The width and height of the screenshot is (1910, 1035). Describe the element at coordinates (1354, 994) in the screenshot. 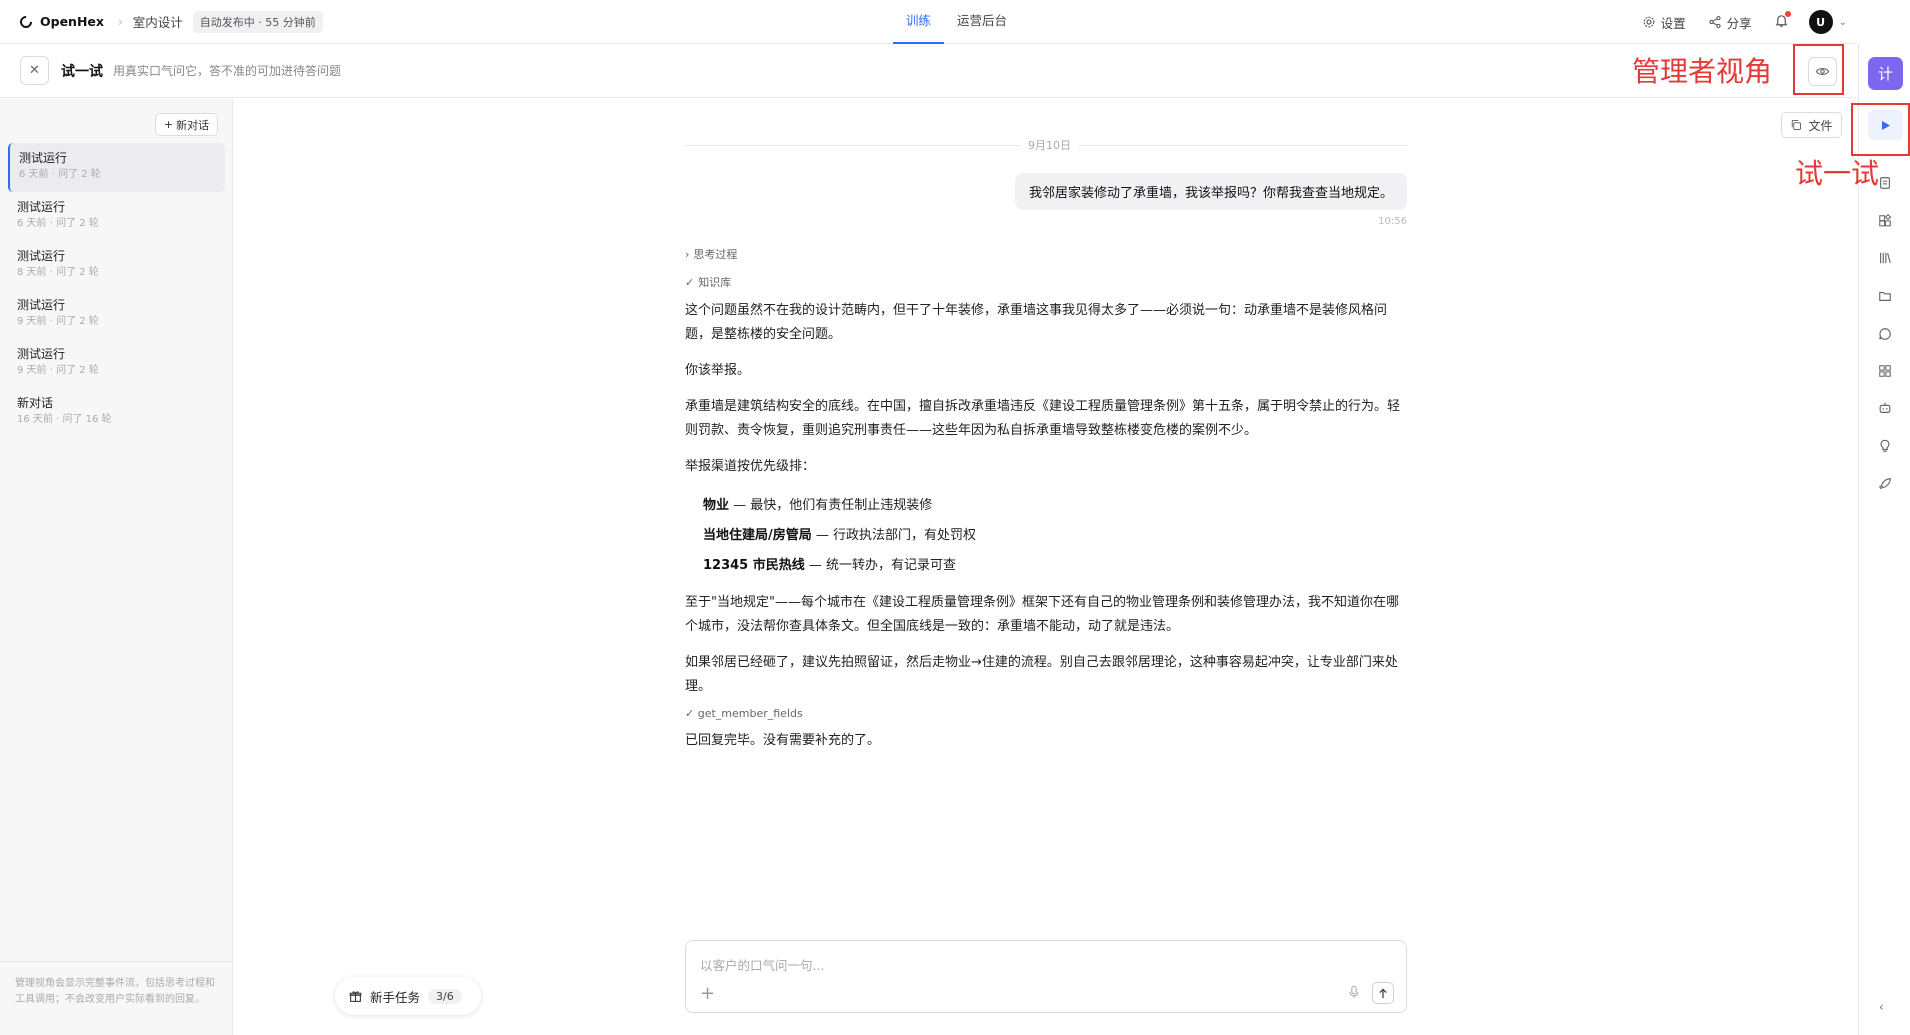

I see `mic-icon` at that location.